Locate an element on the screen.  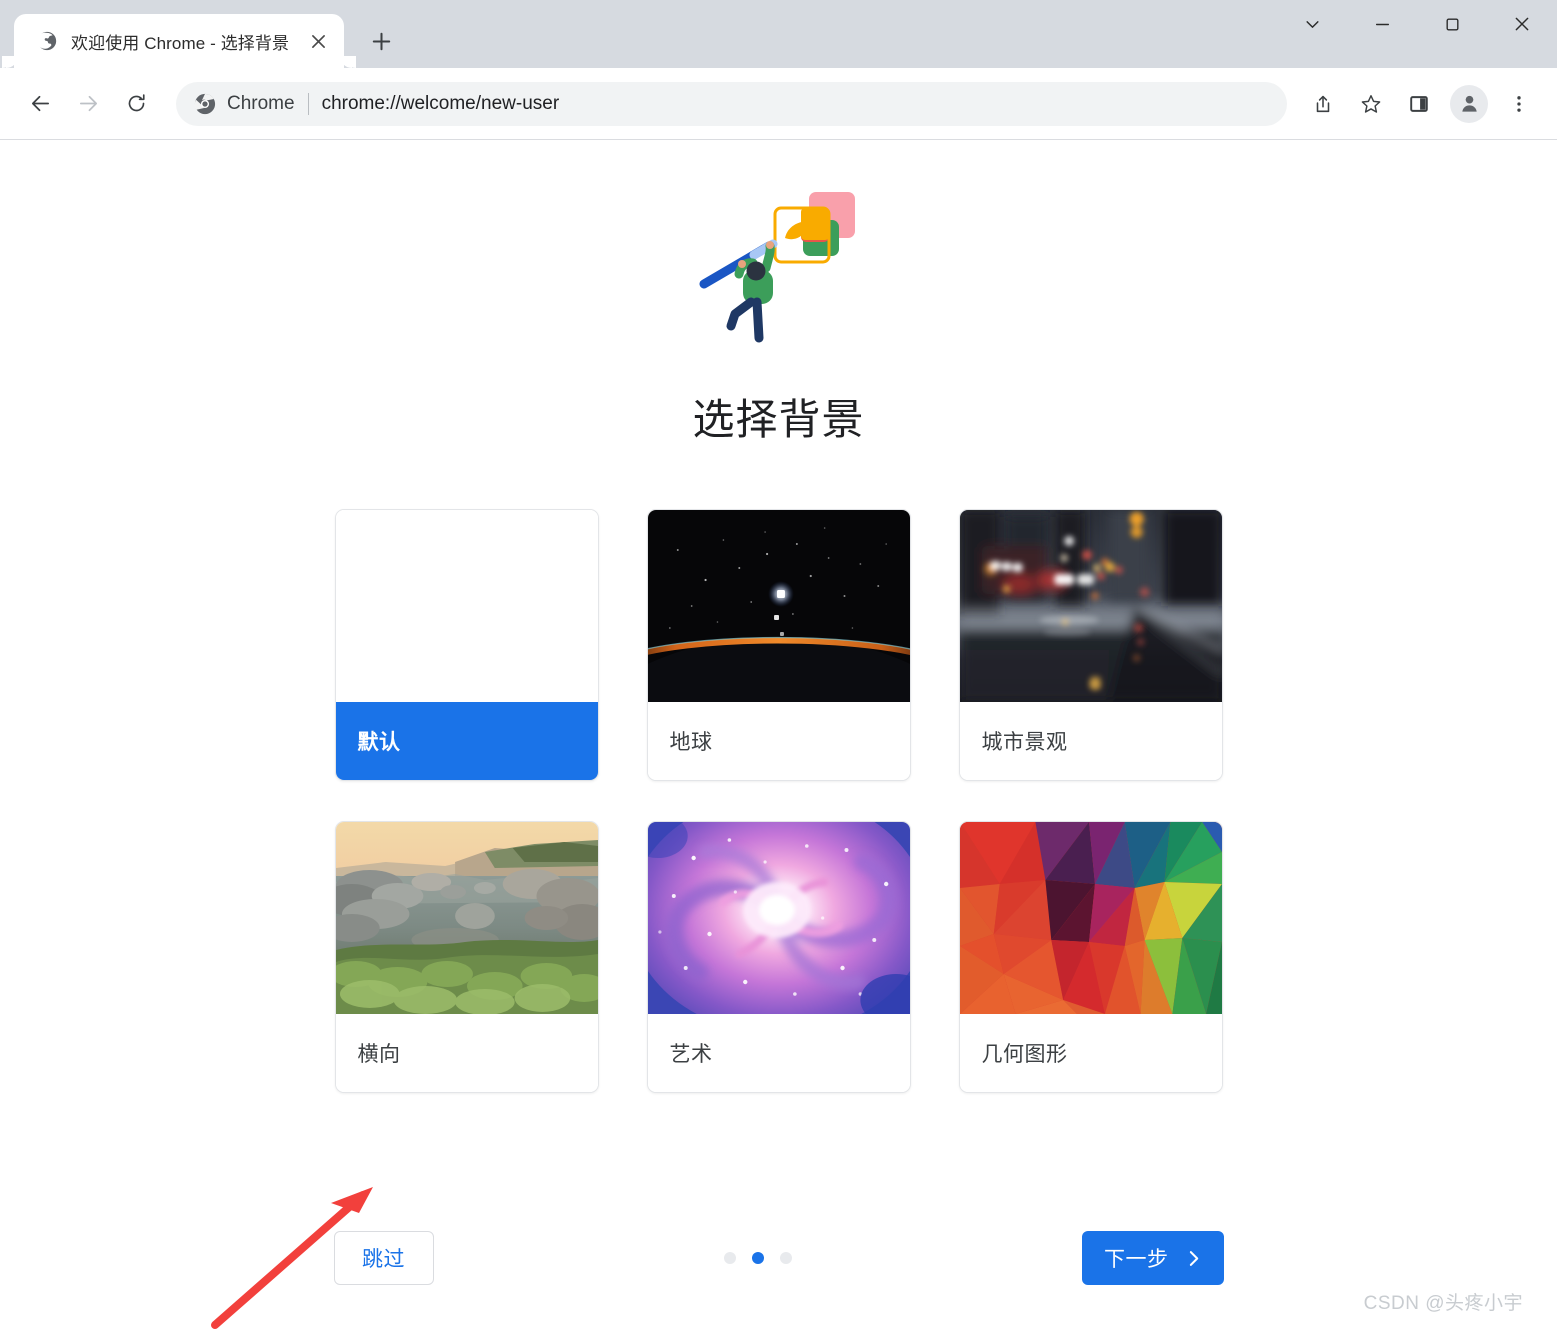
browser-toolbar: Chrome chrome://welcome/new-user is located at coordinates (778, 104).